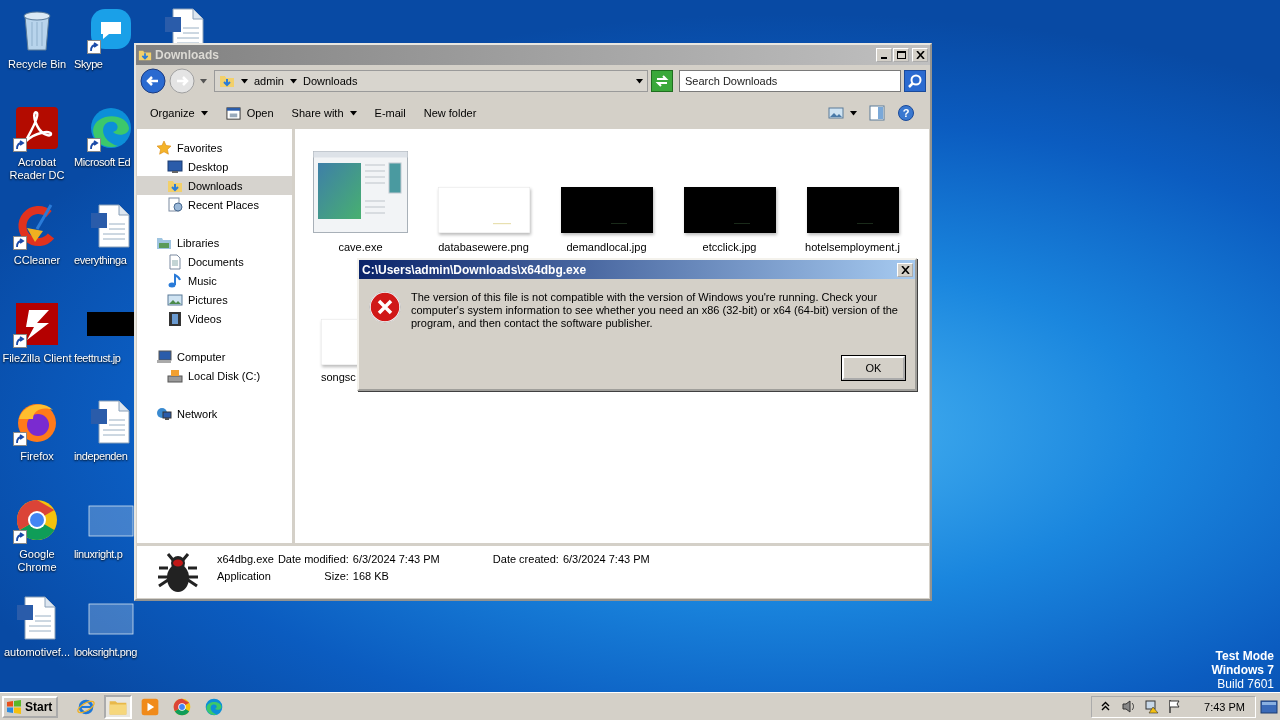  What do you see at coordinates (14, 706) in the screenshot?
I see `windows-flag-icon` at bounding box center [14, 706].